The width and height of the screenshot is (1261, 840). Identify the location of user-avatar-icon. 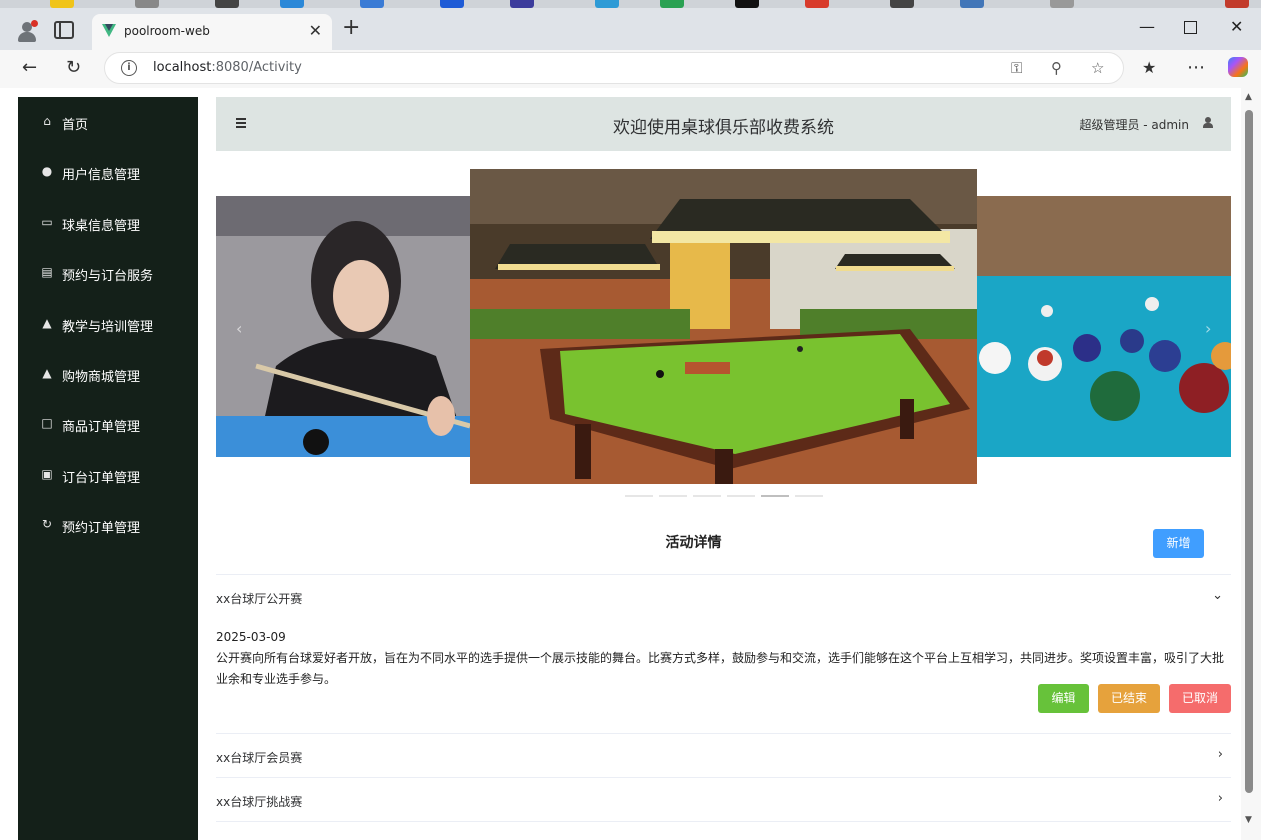
(1208, 122).